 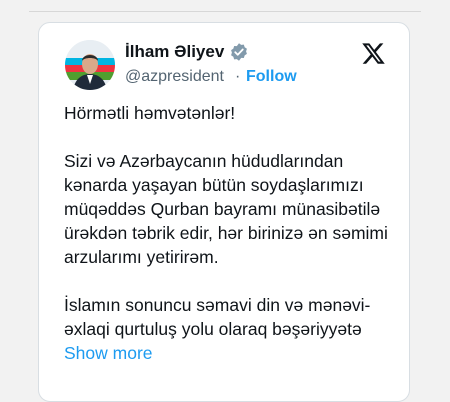 I want to click on author-handle: @azpresident, so click(x=174, y=77).